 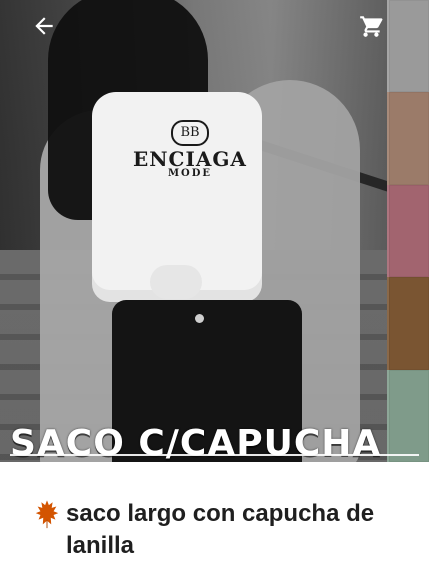 I want to click on pants-button, so click(x=199, y=318).